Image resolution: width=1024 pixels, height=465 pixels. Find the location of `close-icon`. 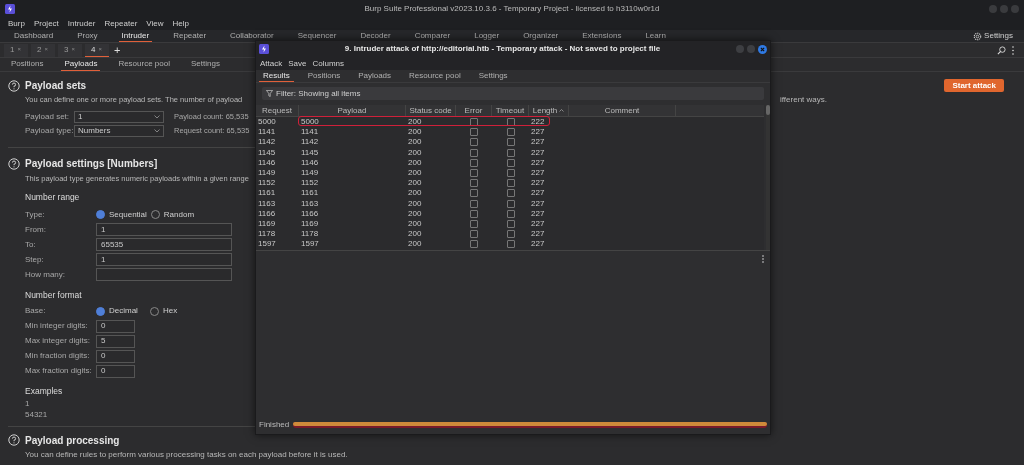

close-icon is located at coordinates (762, 49).